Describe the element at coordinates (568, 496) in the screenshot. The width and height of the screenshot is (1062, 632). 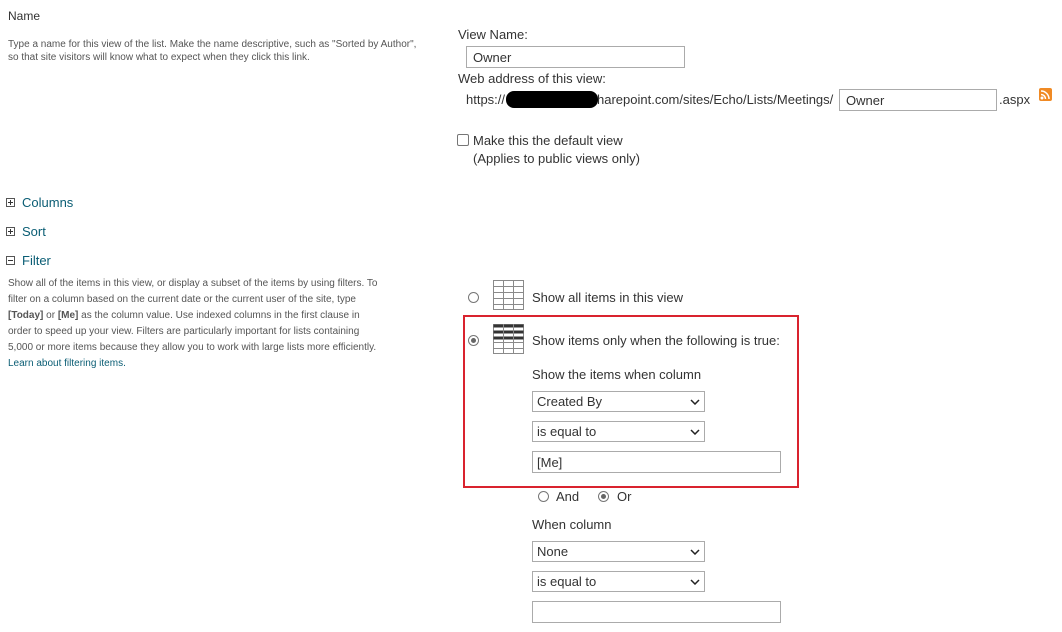
I see `and-label: And` at that location.